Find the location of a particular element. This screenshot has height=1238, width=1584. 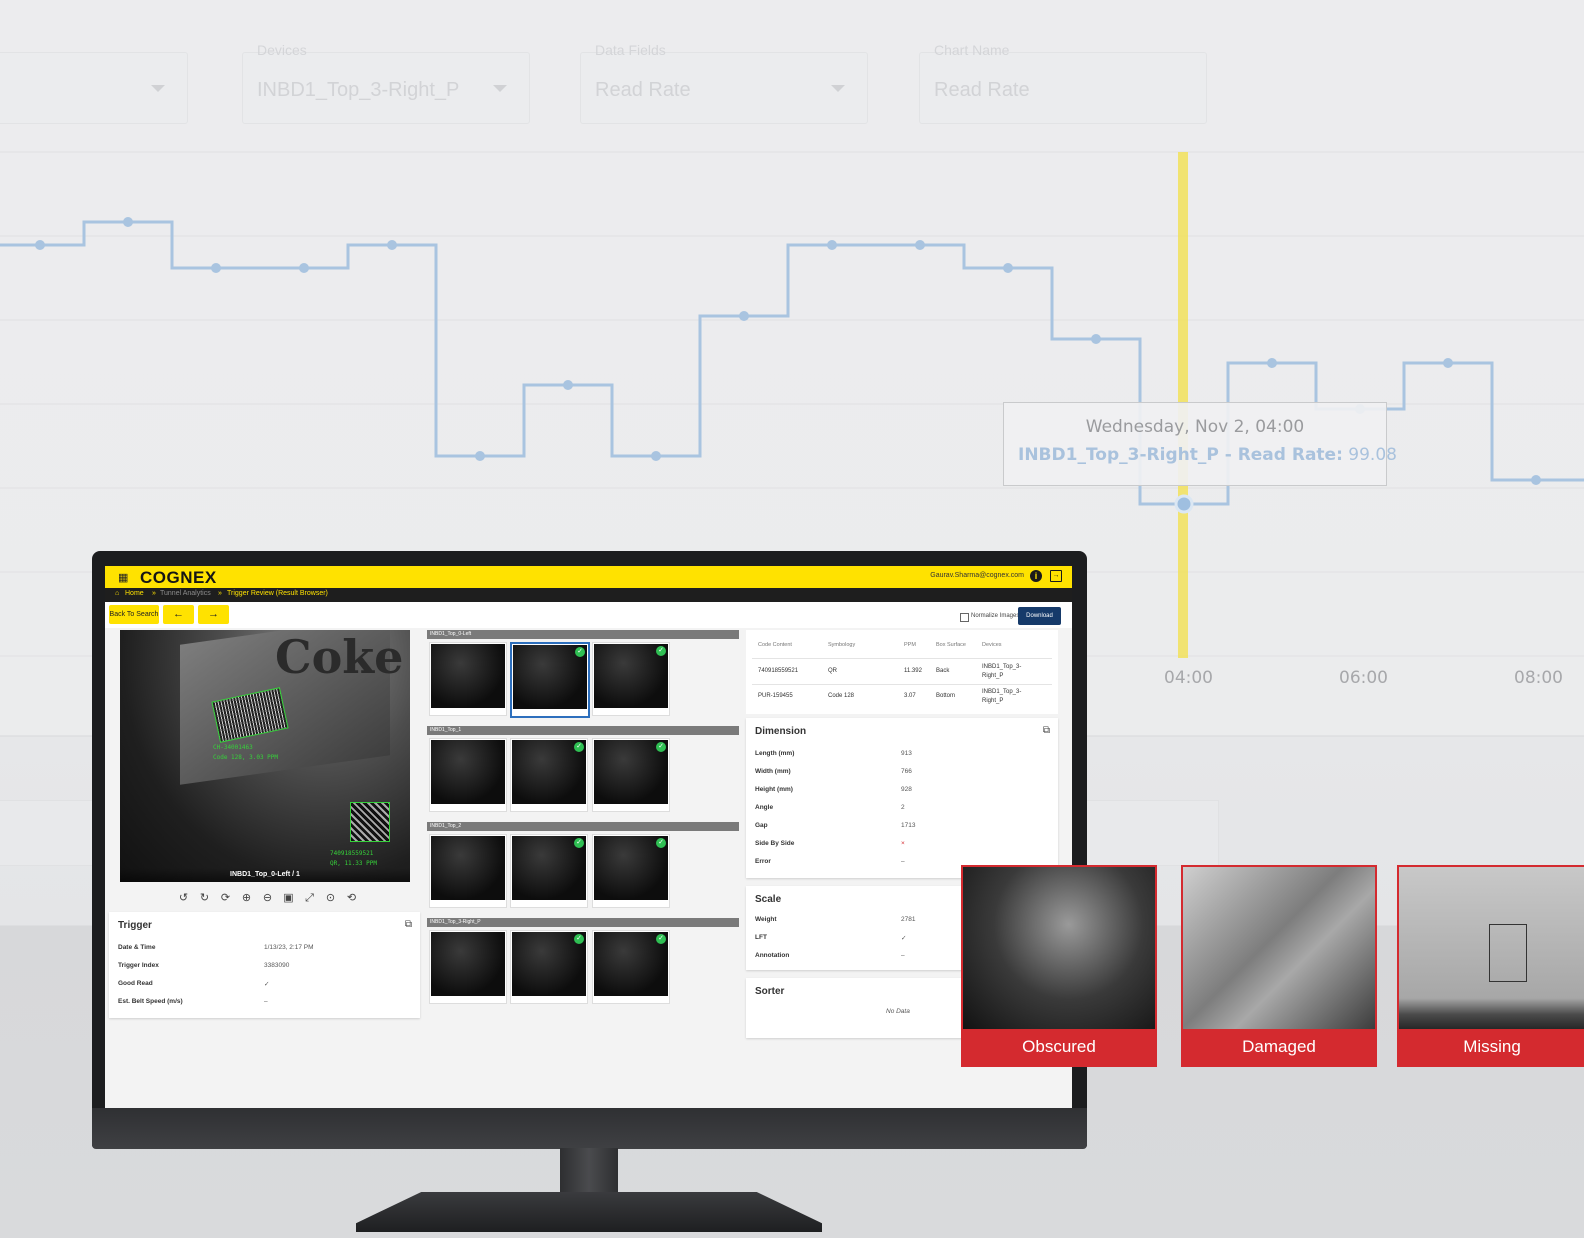

trigger-index-value: 3383090 is located at coordinates (277, 965).